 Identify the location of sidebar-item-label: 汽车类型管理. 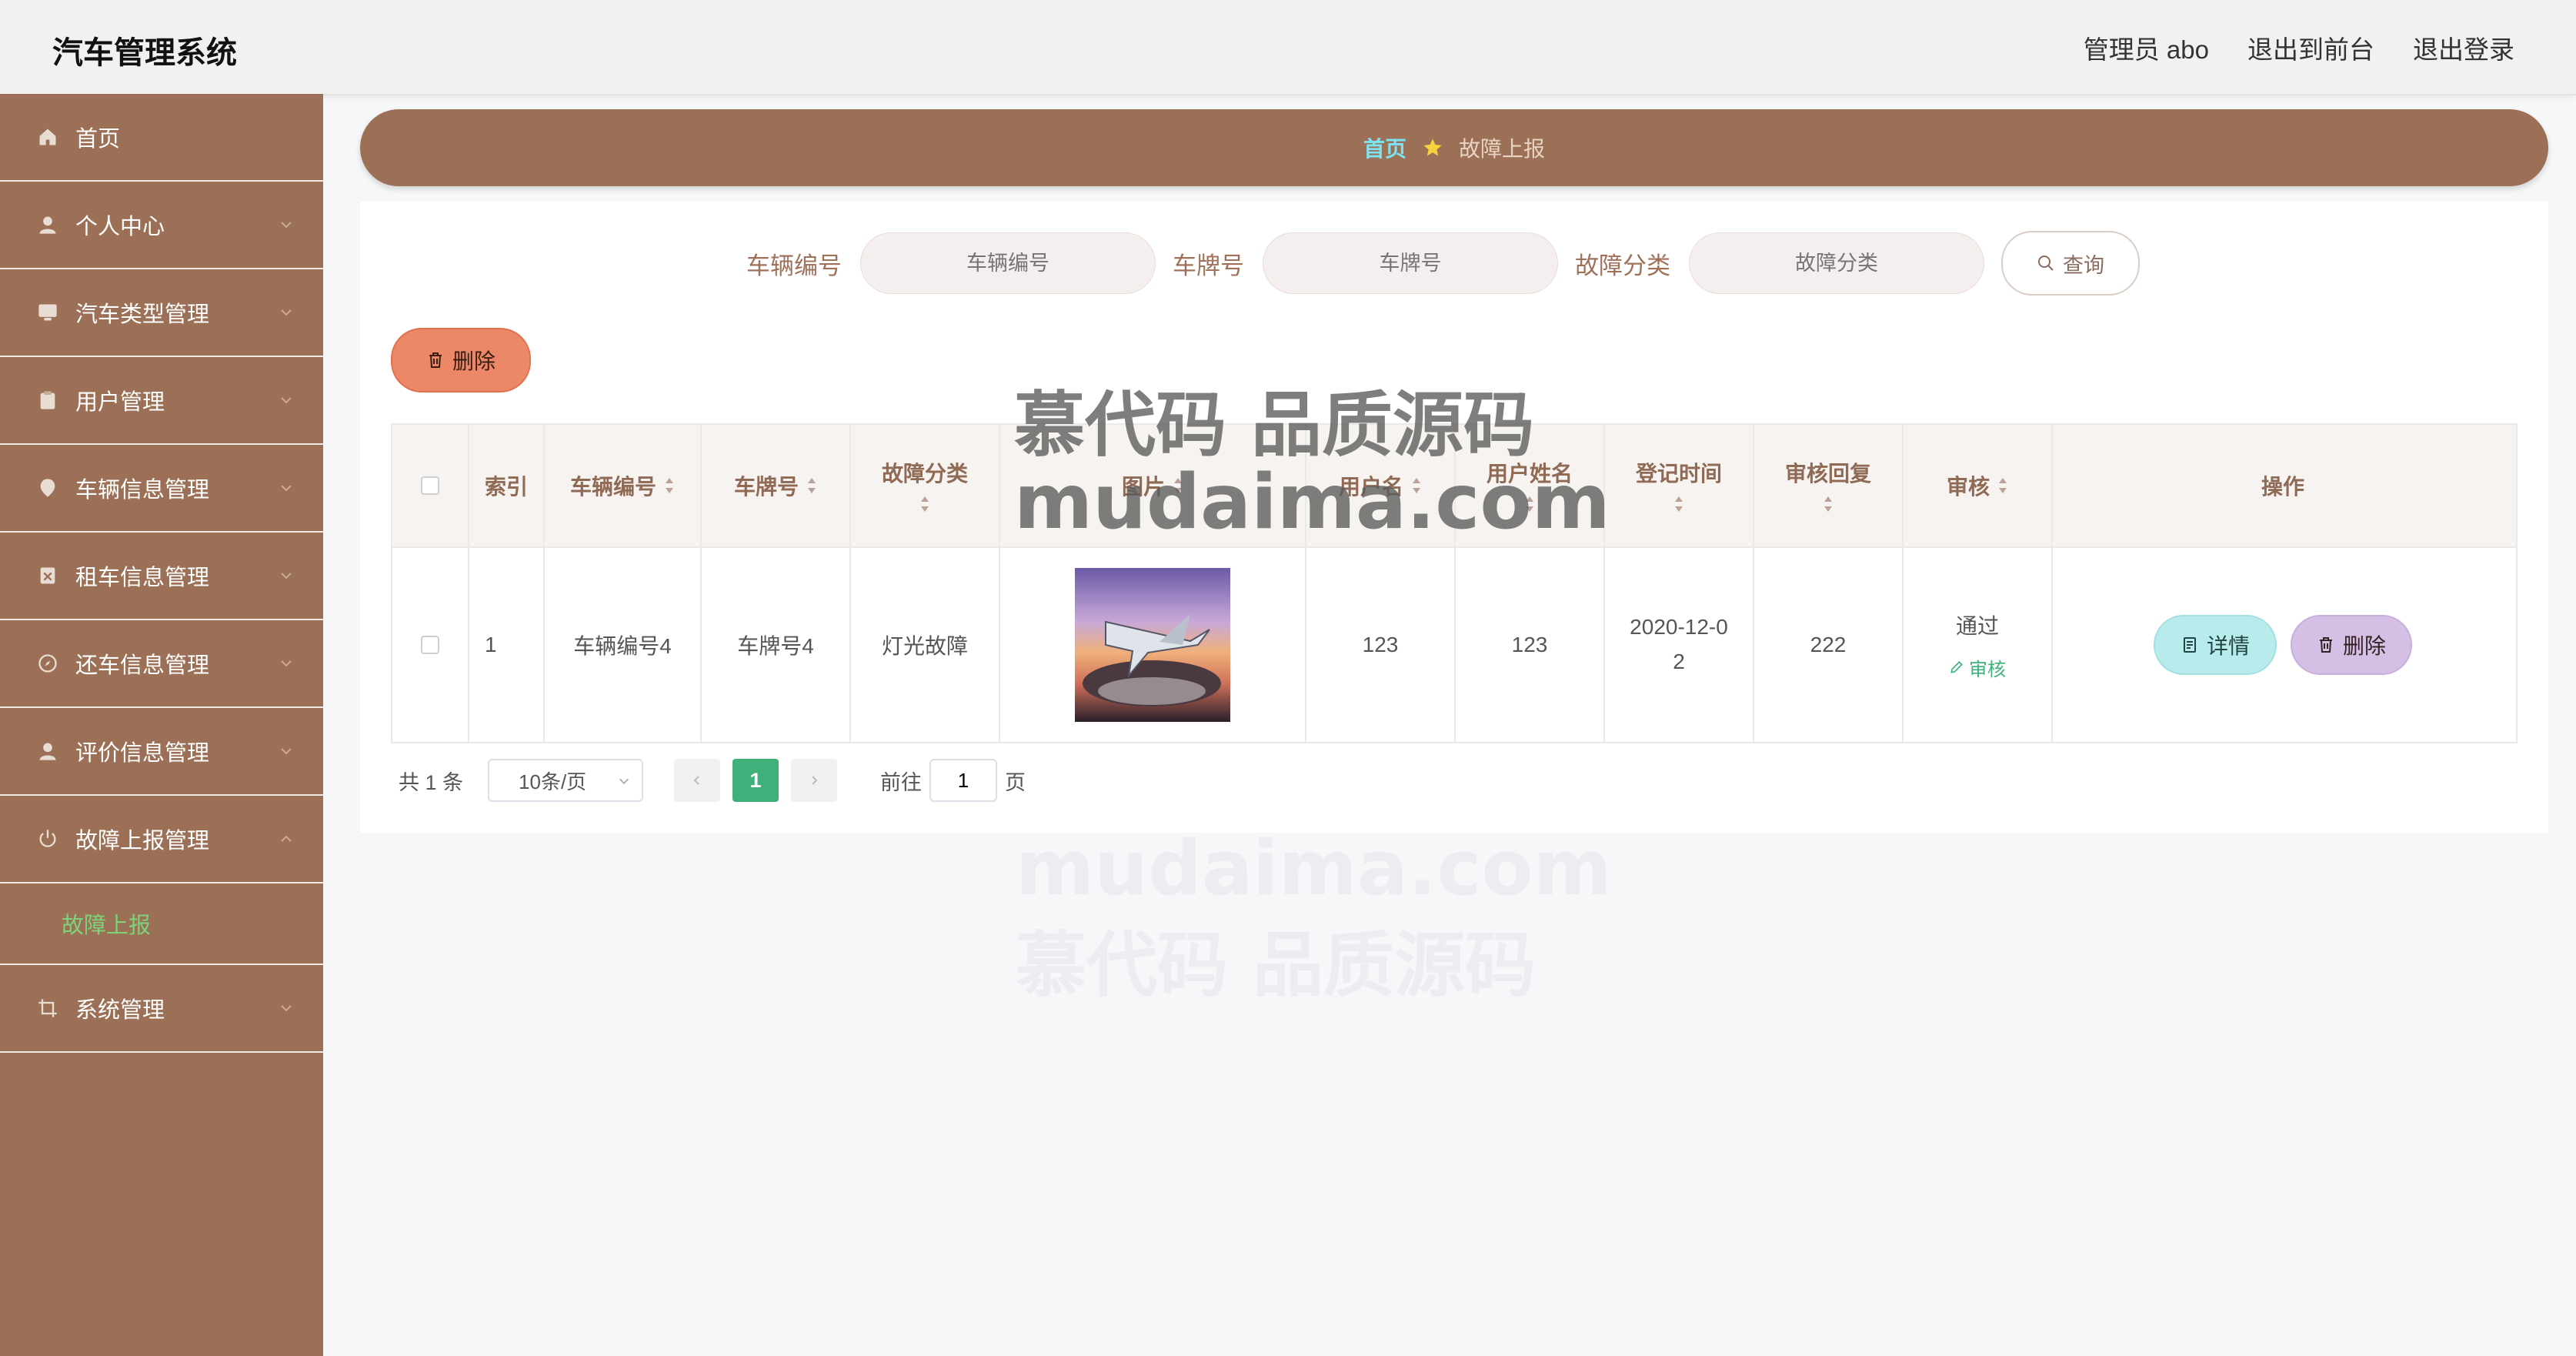
(142, 314).